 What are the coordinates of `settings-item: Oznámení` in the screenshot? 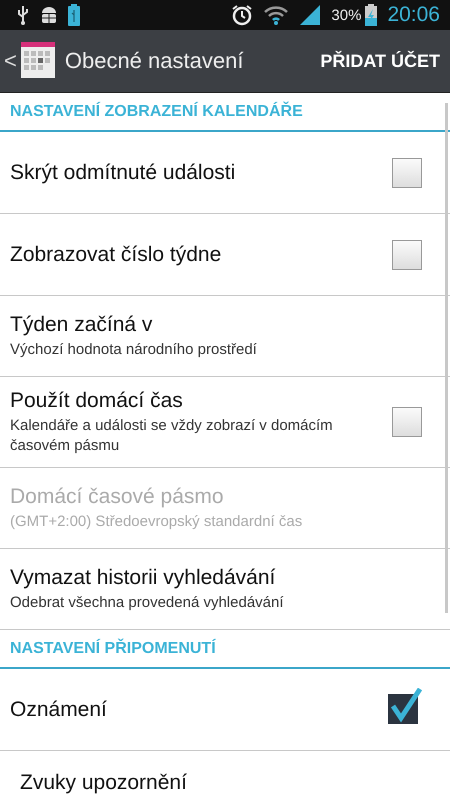 It's located at (225, 710).